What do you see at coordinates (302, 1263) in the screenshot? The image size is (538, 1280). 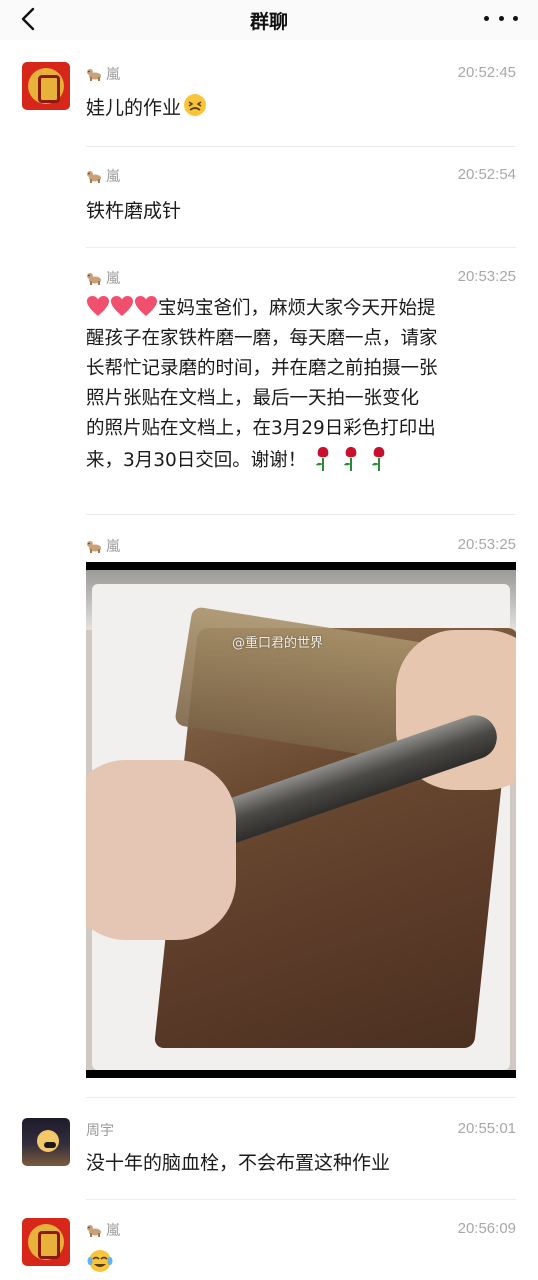 I see `message-text` at bounding box center [302, 1263].